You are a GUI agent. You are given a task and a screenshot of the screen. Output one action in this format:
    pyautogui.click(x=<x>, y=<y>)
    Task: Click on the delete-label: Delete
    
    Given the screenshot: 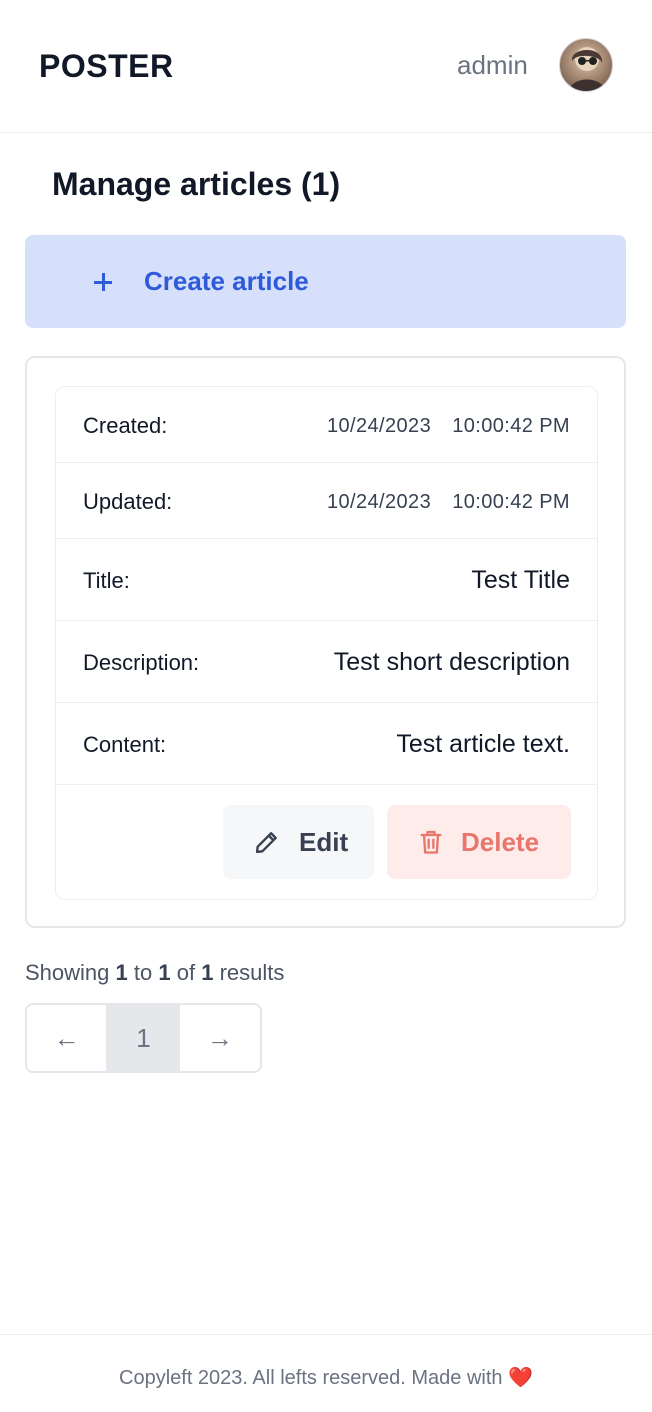 What is the action you would take?
    pyautogui.click(x=500, y=841)
    